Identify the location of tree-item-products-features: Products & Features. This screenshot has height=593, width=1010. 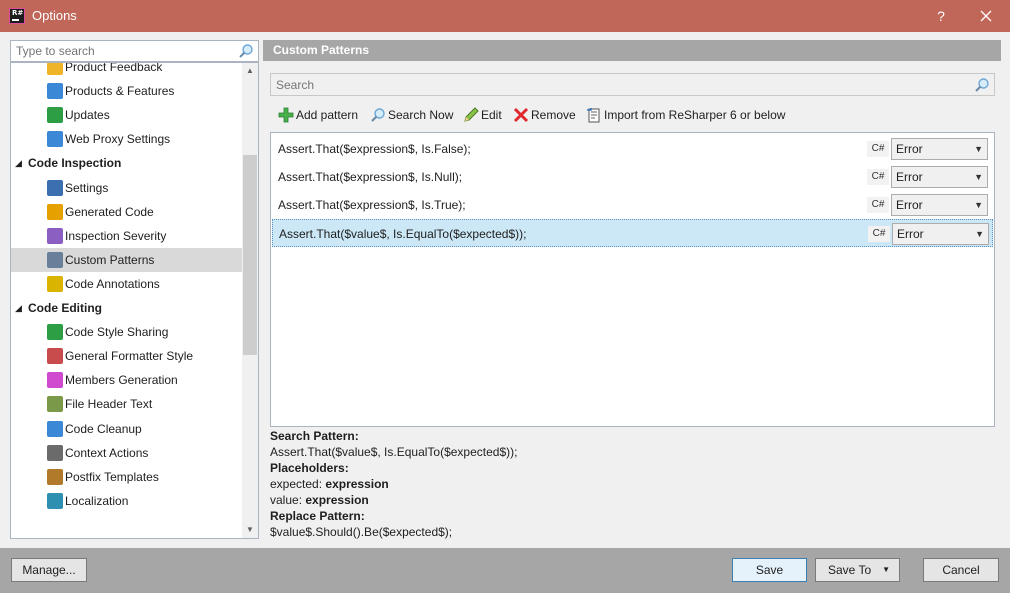
(126, 91).